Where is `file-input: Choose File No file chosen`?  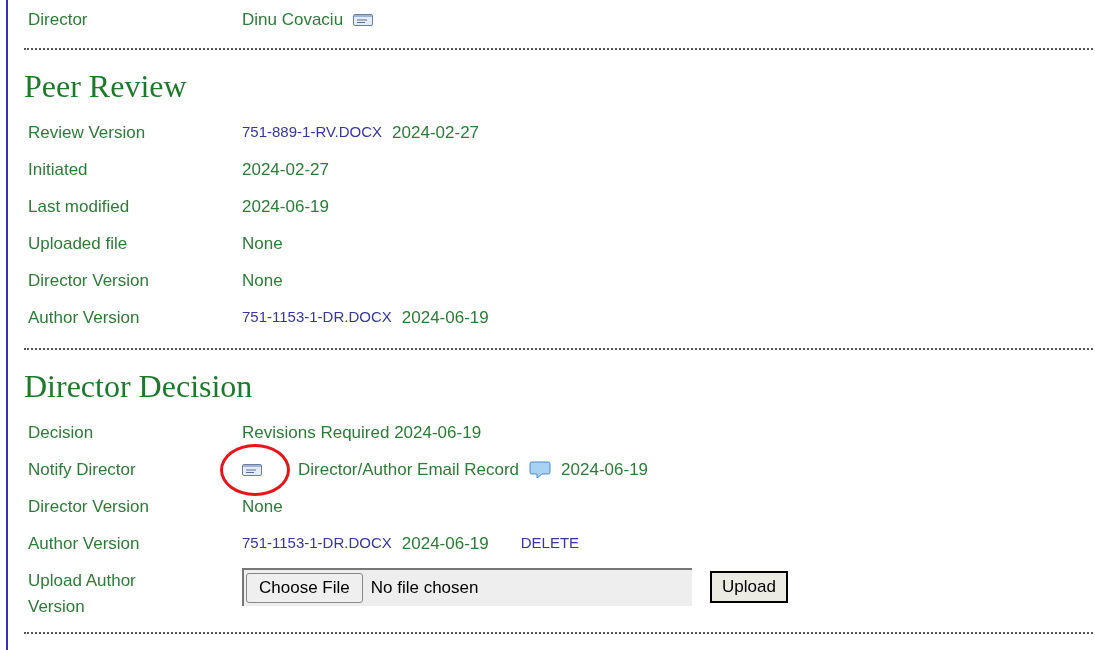
file-input: Choose File No file chosen is located at coordinates (467, 587).